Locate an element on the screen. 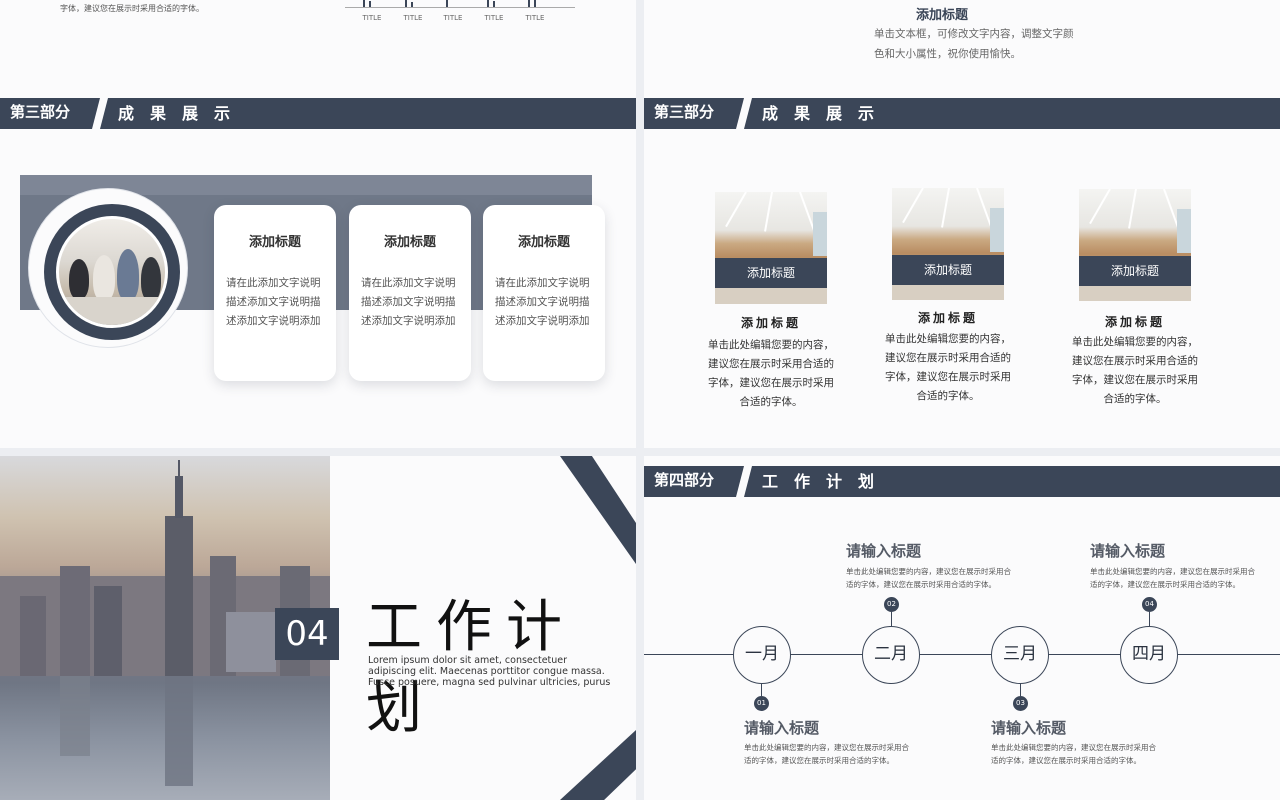 The height and width of the screenshot is (800, 1280). section-number: 第四部分 is located at coordinates (694, 481).